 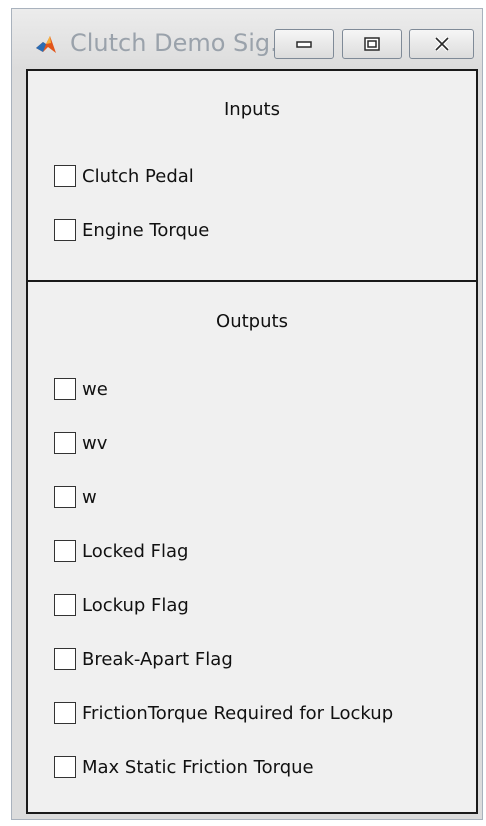 What do you see at coordinates (95, 389) in the screenshot?
I see `checkbox-label: we` at bounding box center [95, 389].